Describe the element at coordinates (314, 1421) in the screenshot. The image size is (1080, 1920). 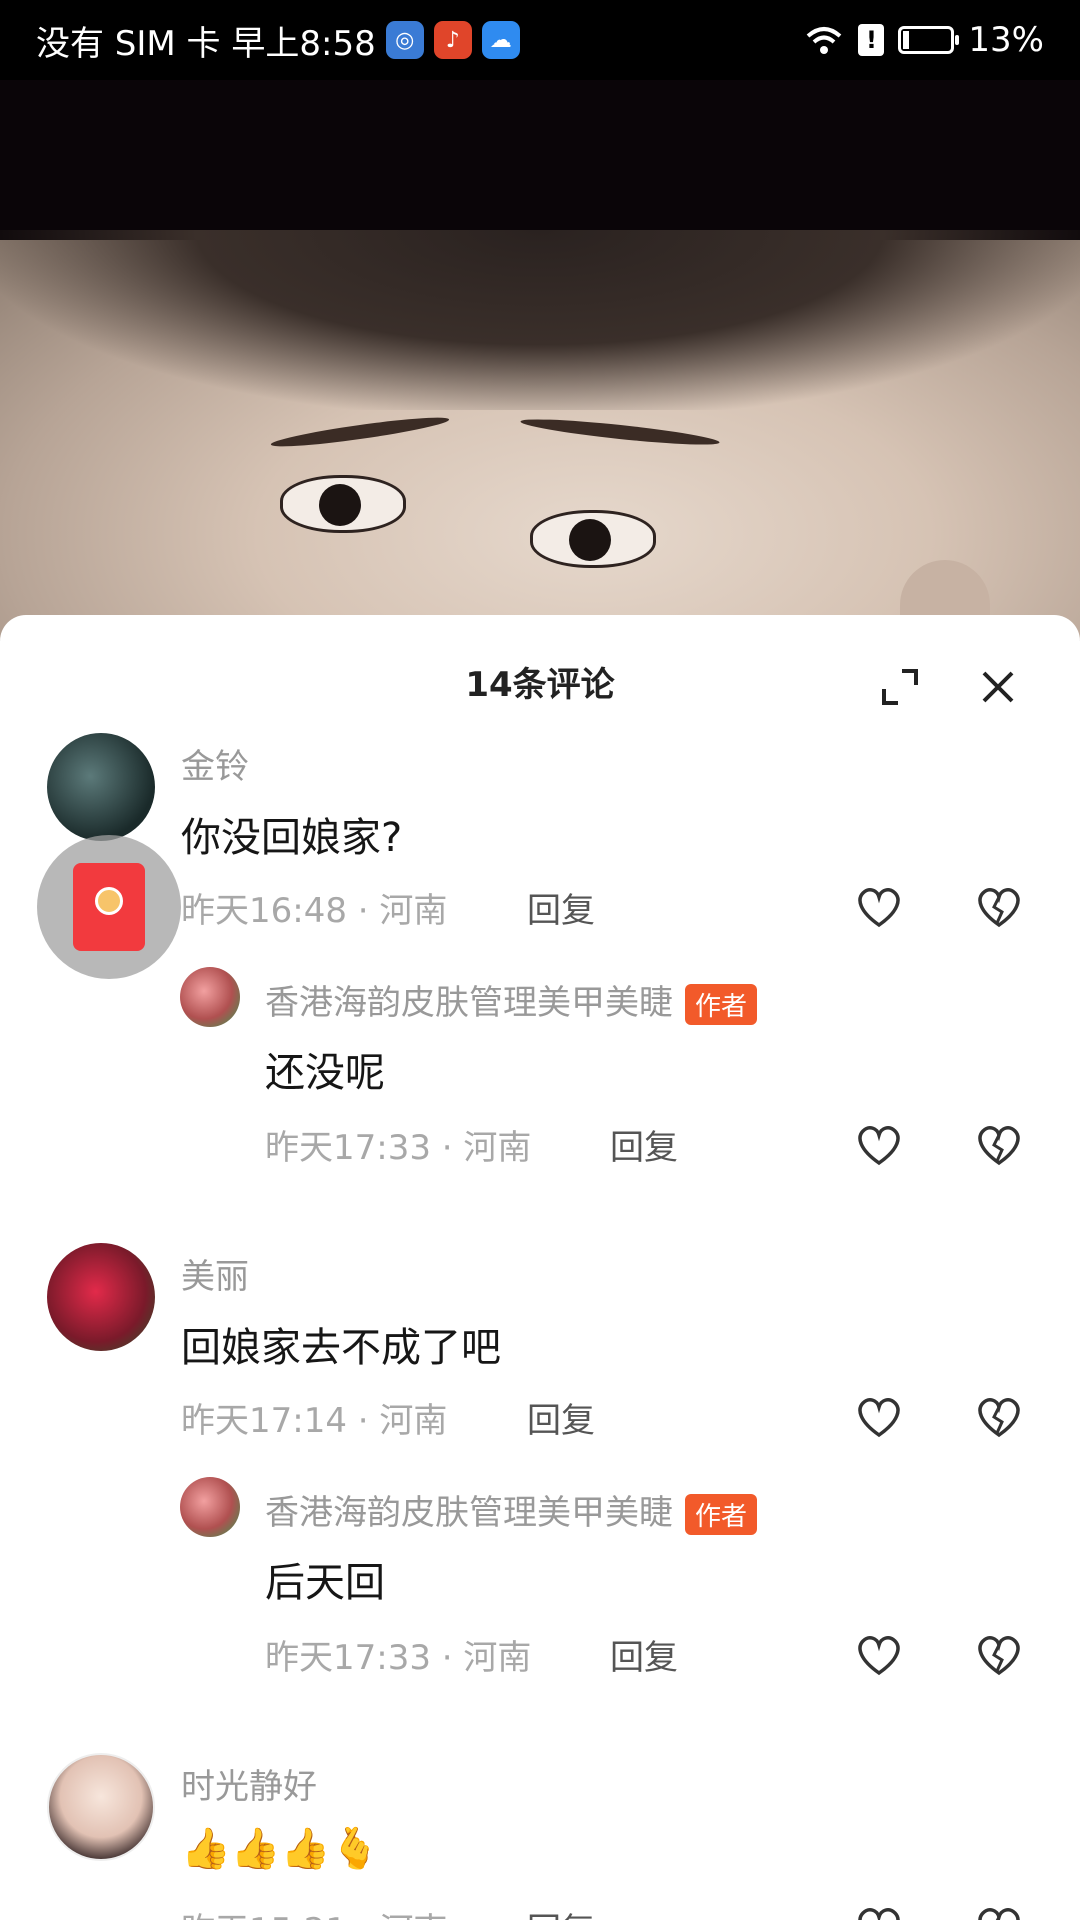
I see `comment-meta: 昨天17:14 · 河南` at that location.